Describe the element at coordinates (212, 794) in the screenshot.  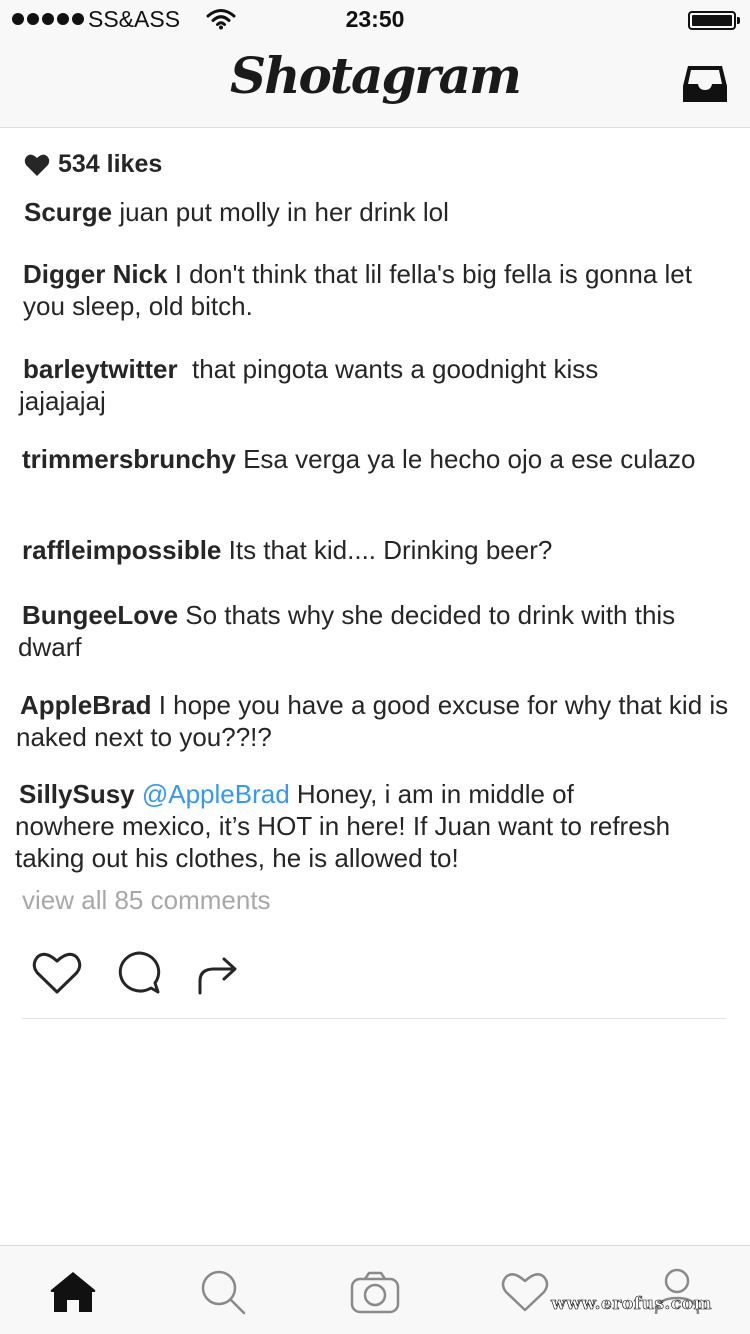
I see `comment-mention: @AppleBrad` at that location.